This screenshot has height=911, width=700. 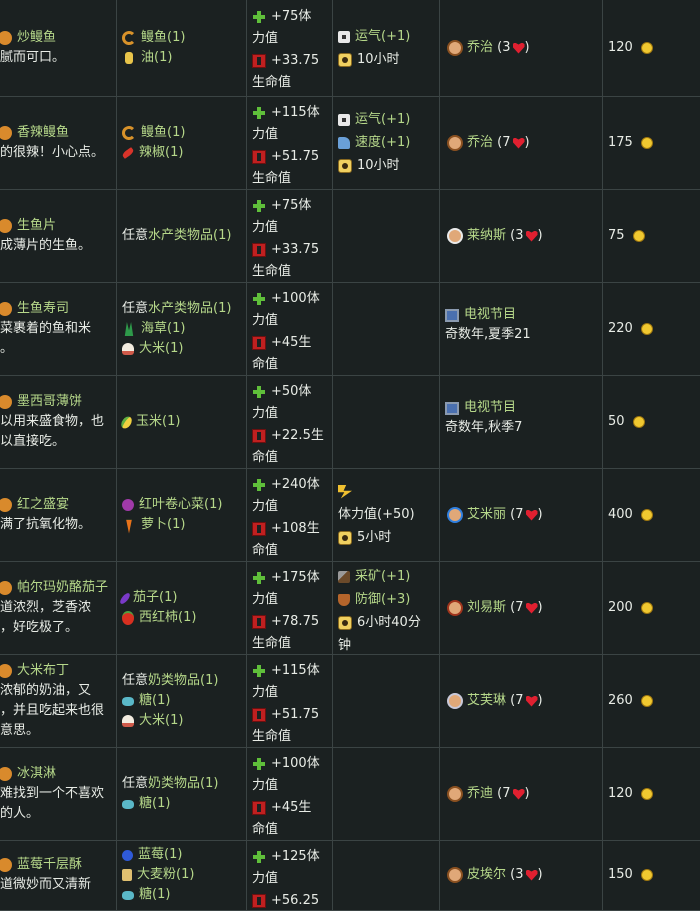 I want to click on rice-pudding-icon, so click(x=6, y=671).